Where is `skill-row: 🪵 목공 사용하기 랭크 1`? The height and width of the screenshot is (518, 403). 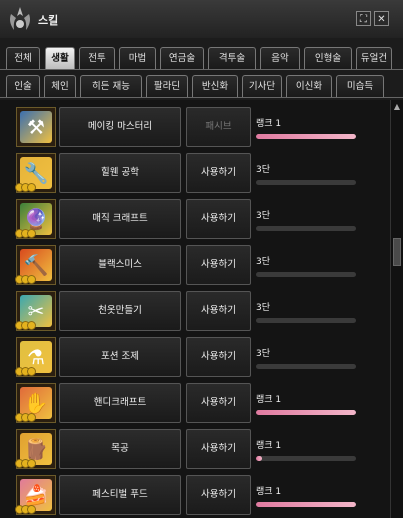
skill-row: 🪵 목공 사용하기 랭크 1 is located at coordinates (195, 449).